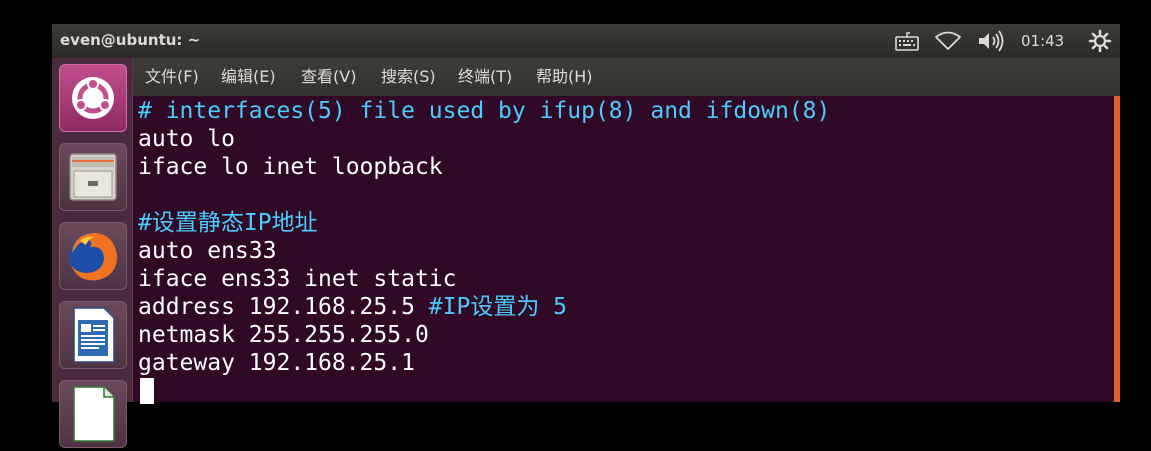  I want to click on firefox-button, so click(93, 256).